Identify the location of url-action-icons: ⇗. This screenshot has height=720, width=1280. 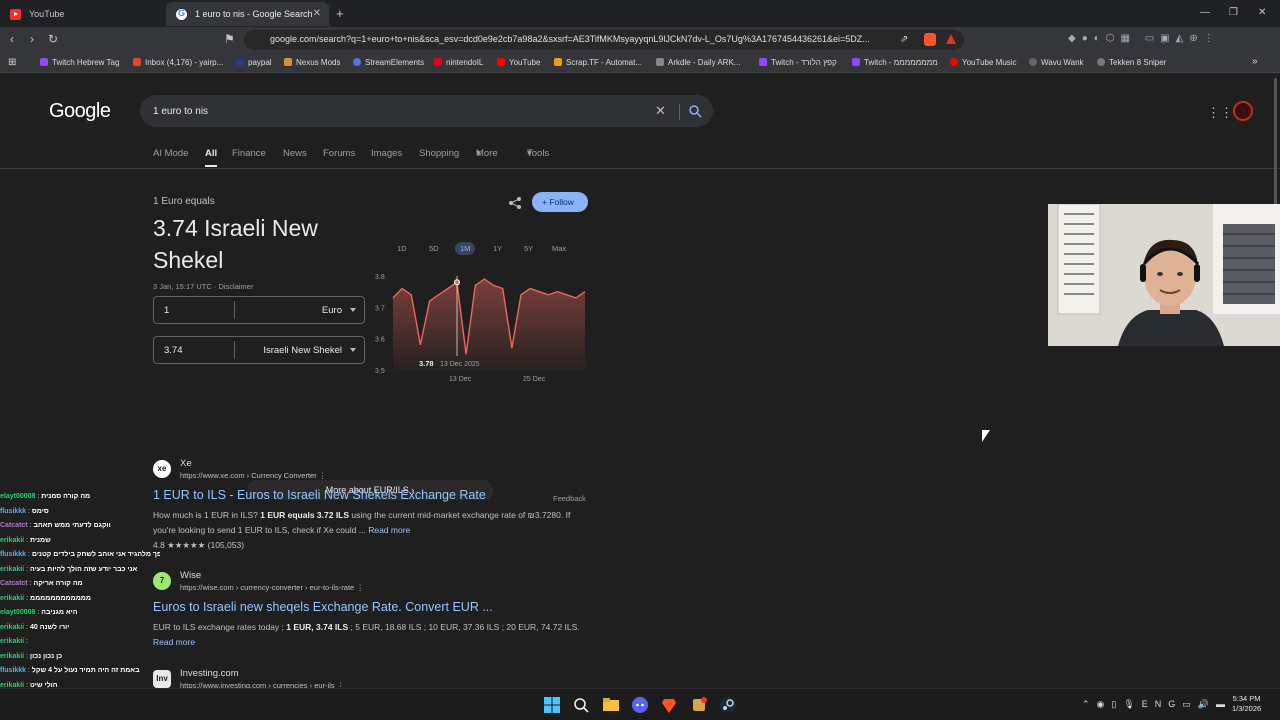
(907, 39).